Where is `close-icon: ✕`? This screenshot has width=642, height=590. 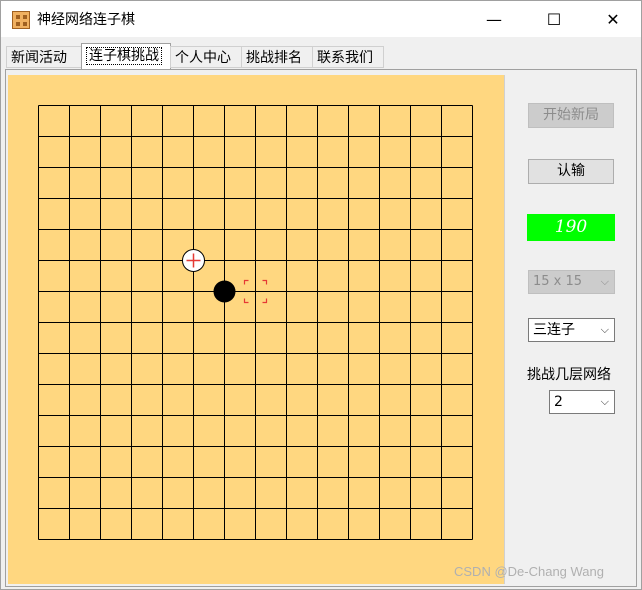 close-icon: ✕ is located at coordinates (613, 19).